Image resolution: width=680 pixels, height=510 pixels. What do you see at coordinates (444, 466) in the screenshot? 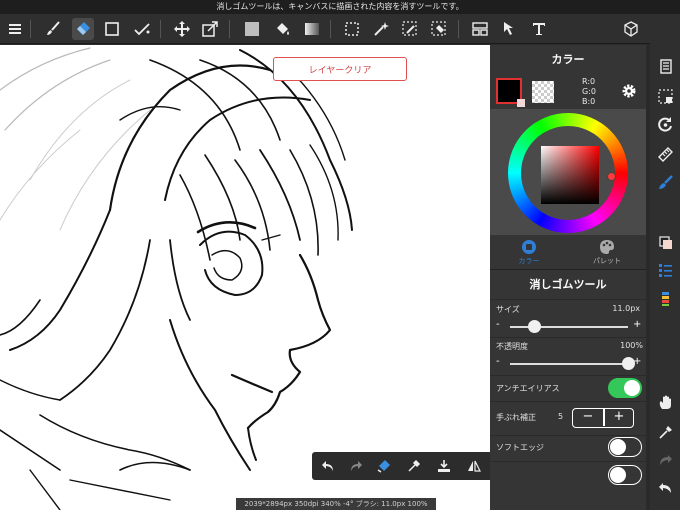
I see `fill-layer-icon` at bounding box center [444, 466].